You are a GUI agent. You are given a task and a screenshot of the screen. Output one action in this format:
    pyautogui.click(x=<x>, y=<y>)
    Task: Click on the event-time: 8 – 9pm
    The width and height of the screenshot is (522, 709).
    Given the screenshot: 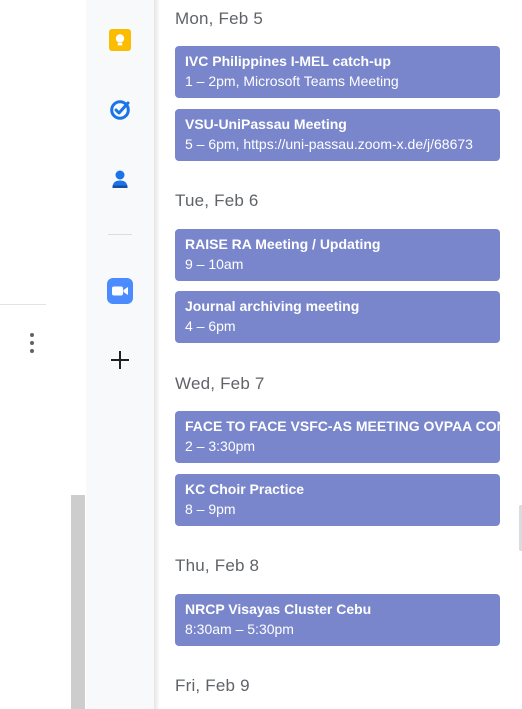 What is the action you would take?
    pyautogui.click(x=210, y=509)
    